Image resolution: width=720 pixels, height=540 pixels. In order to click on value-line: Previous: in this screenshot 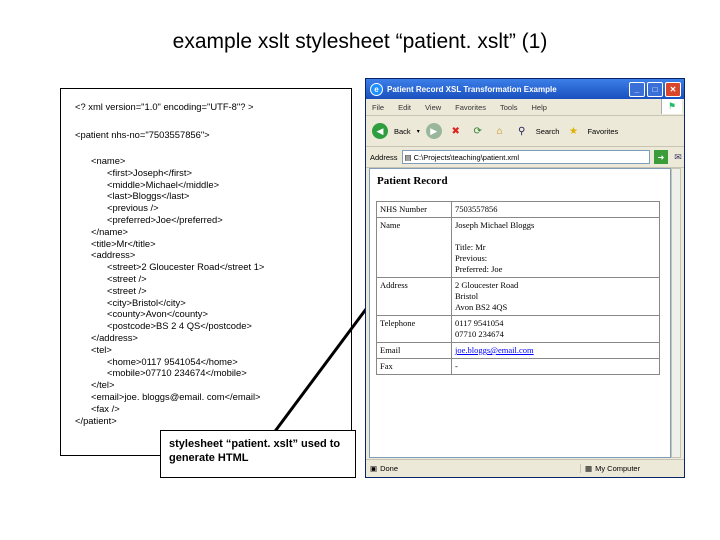, I will do `click(471, 258)`.